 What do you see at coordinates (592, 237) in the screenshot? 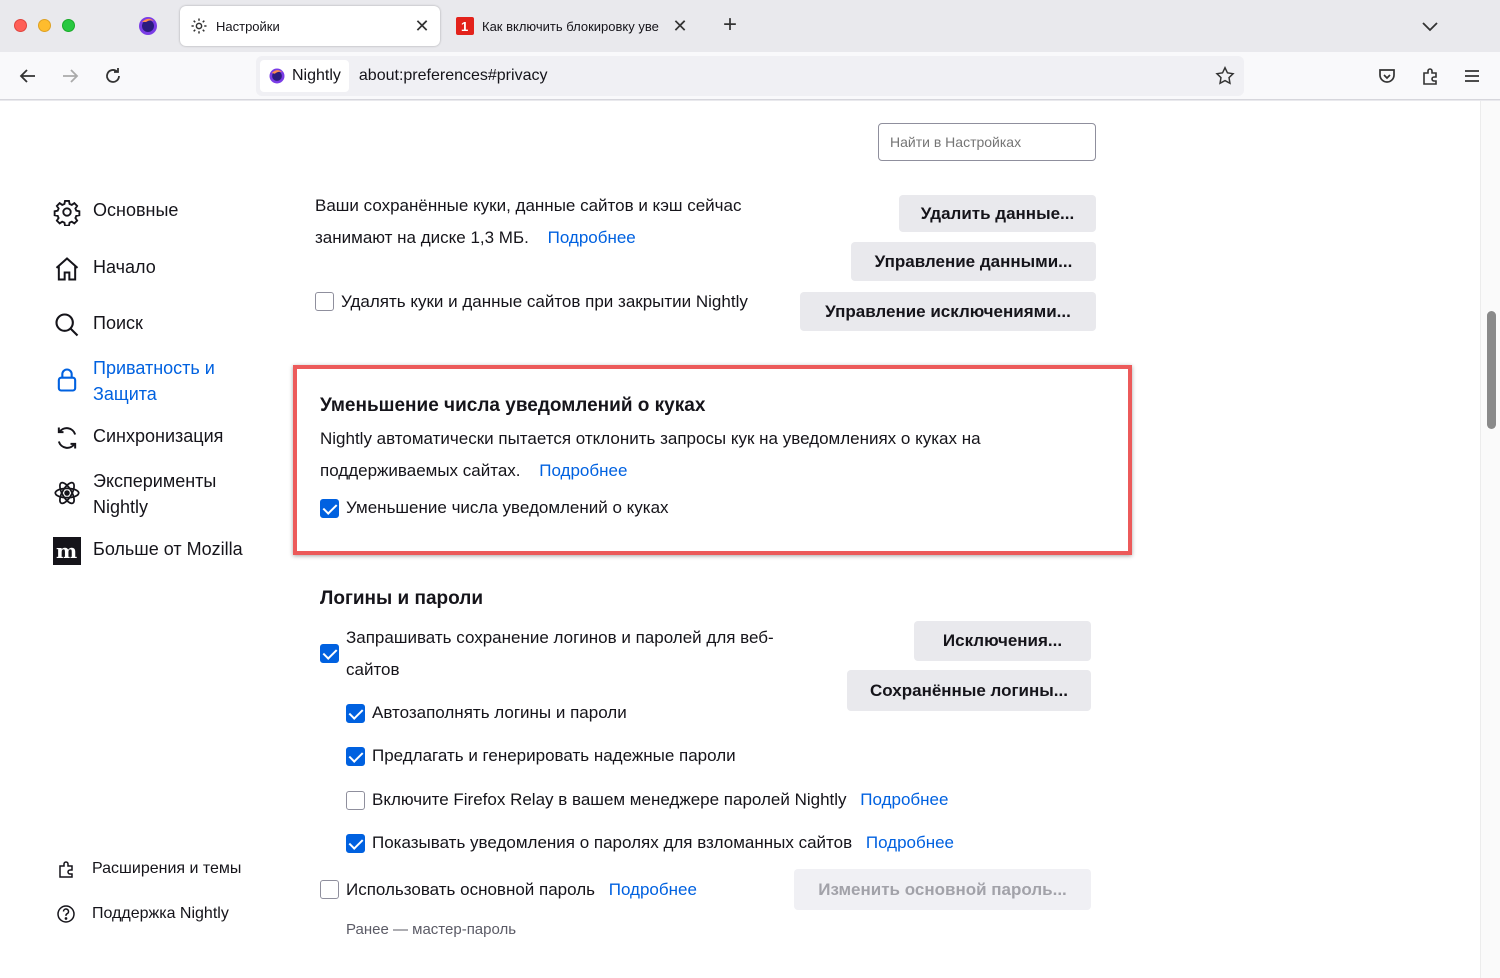
I see `cookies-learn-more-link: Подробнее` at bounding box center [592, 237].